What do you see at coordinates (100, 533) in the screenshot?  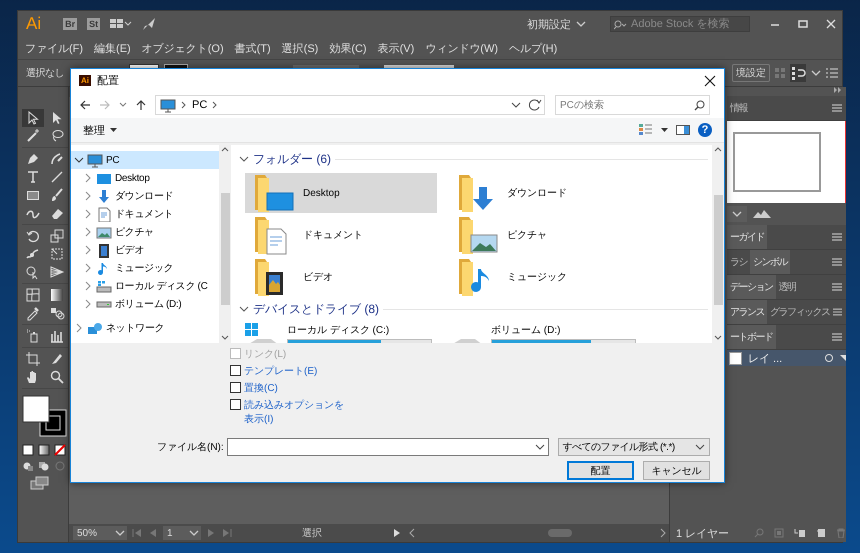 I see `zoom-field: 50%` at bounding box center [100, 533].